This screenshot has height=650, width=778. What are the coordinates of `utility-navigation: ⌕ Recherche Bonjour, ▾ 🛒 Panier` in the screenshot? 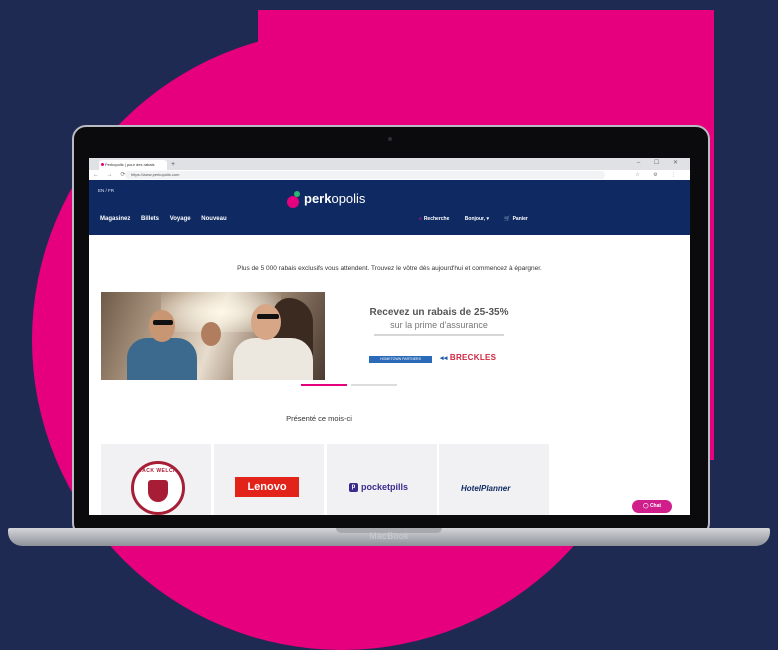 It's located at (480, 219).